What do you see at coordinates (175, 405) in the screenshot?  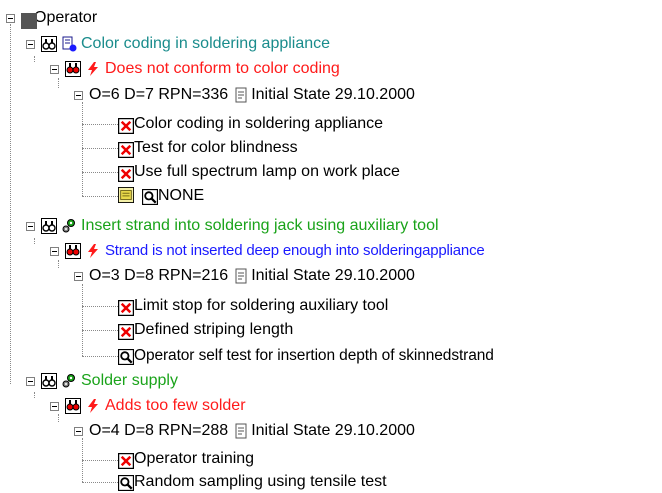 I see `failure-label: Adds too few solder` at bounding box center [175, 405].